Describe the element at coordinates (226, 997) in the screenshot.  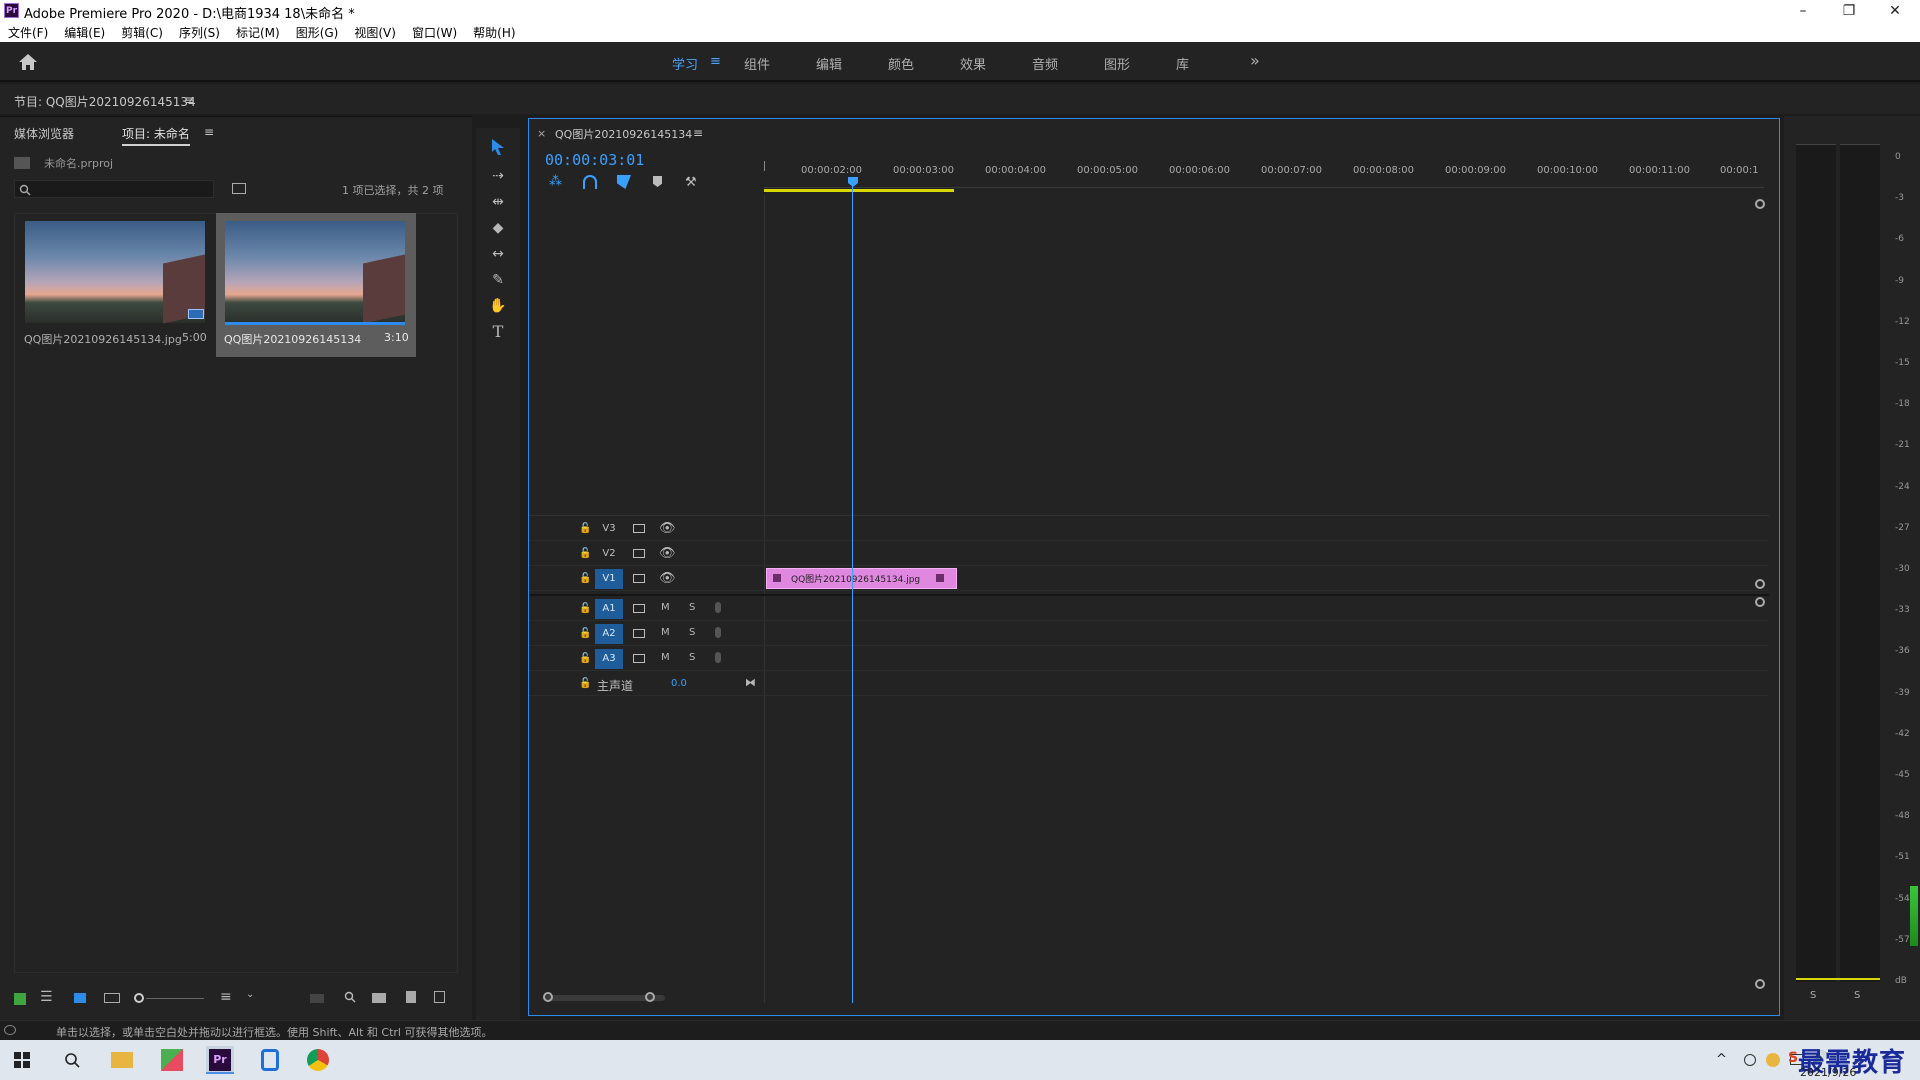
I see `sort-icon: ≡` at that location.